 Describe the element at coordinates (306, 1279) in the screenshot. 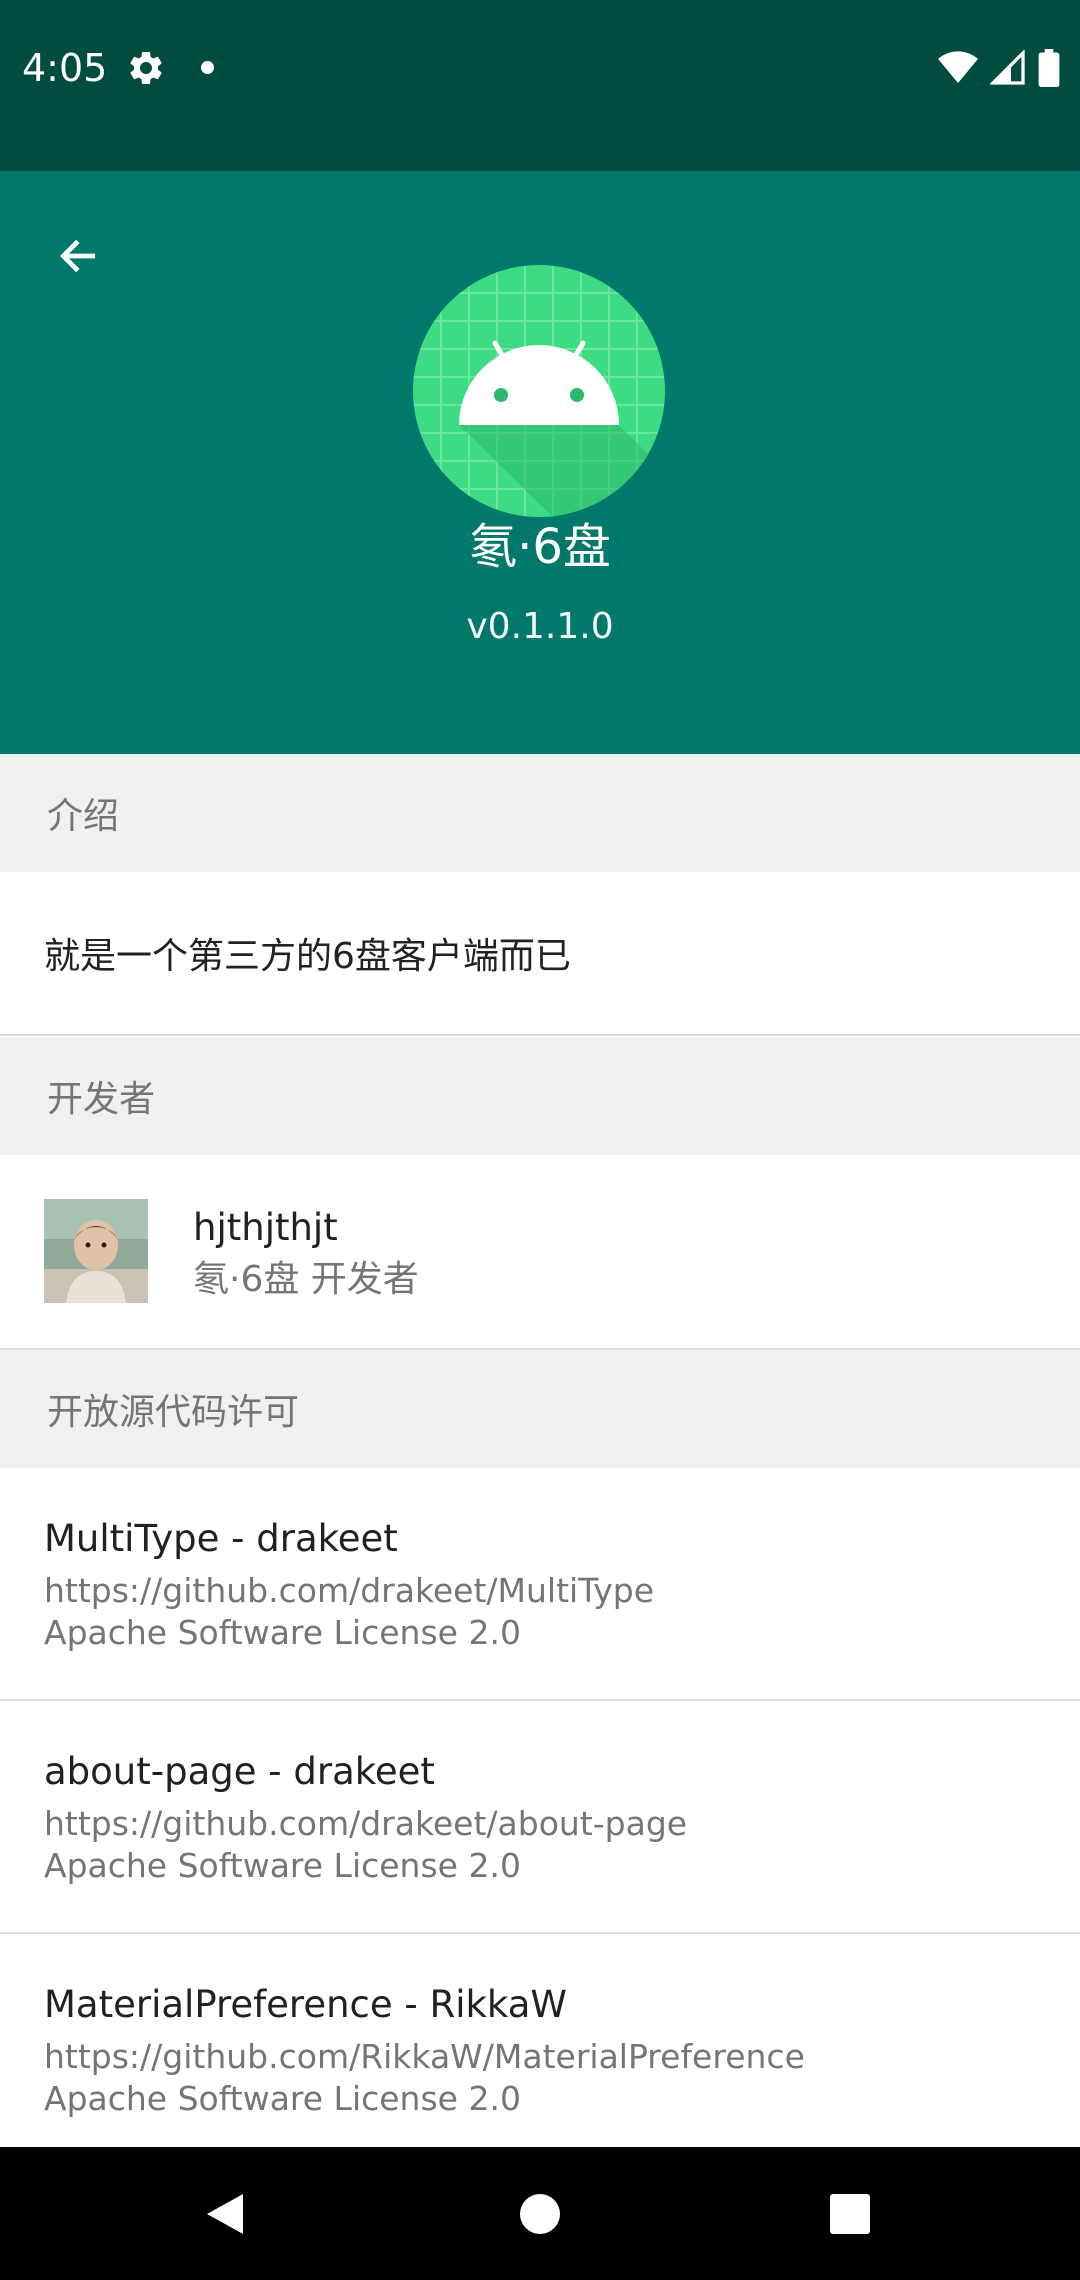

I see `developer-role: 氡·6盘 开发者` at that location.